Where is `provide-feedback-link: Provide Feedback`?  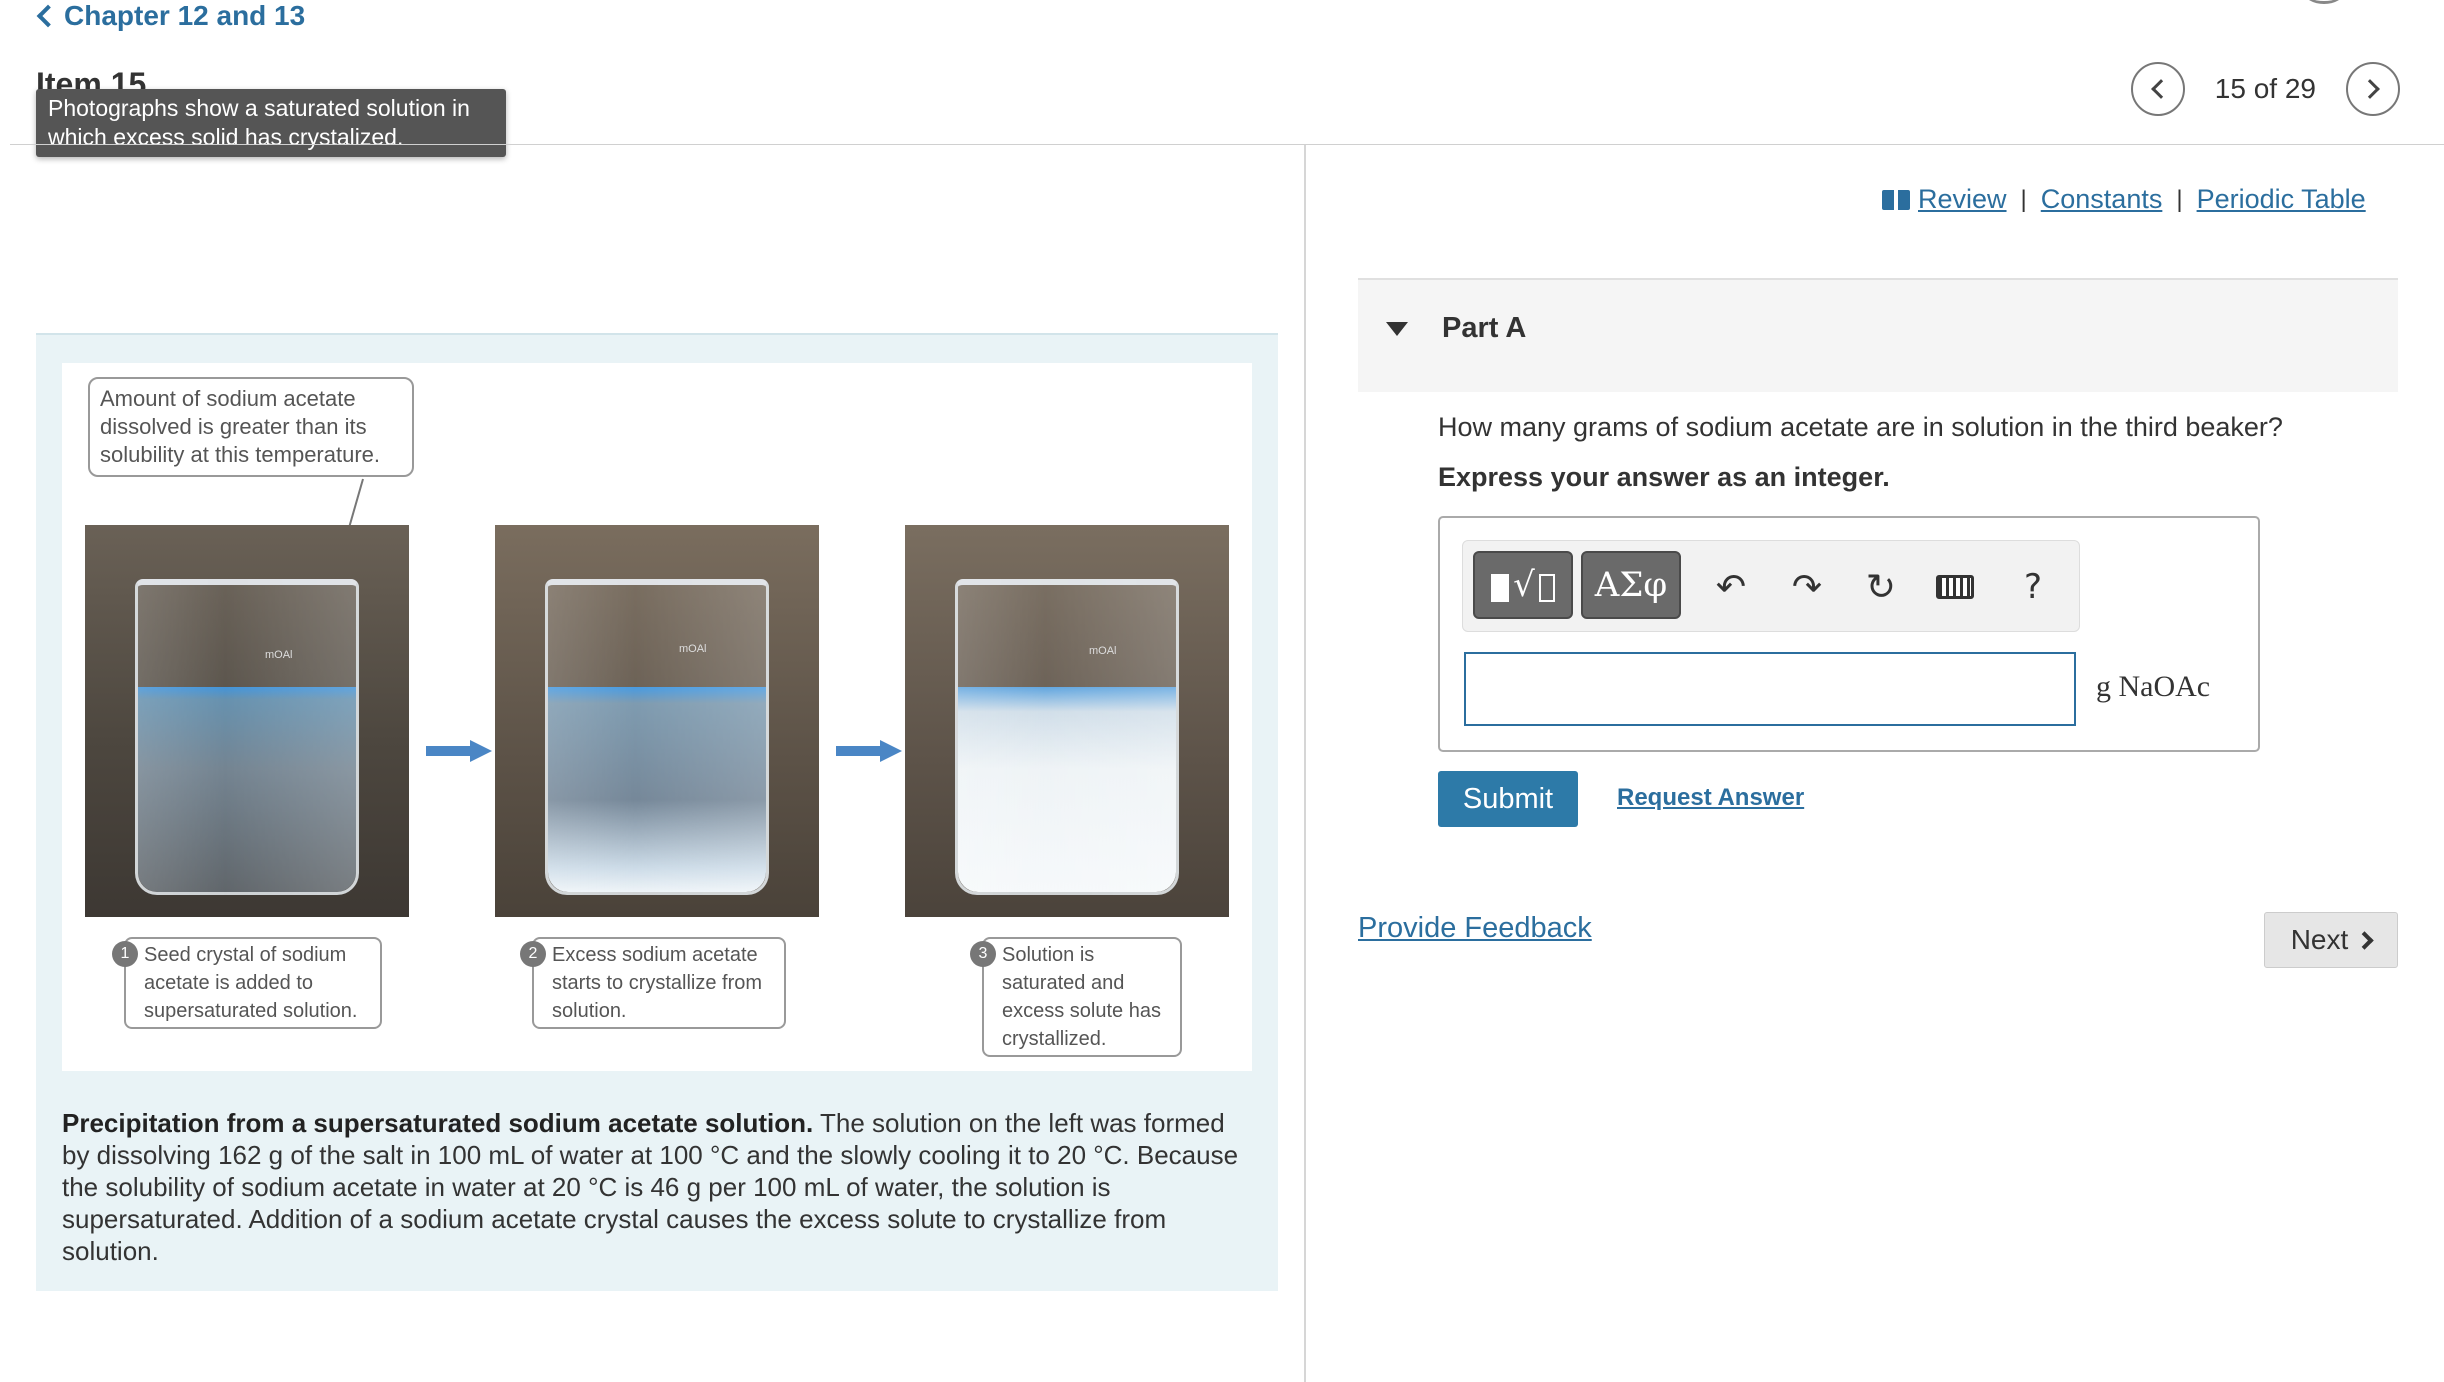 provide-feedback-link: Provide Feedback is located at coordinates (1475, 928).